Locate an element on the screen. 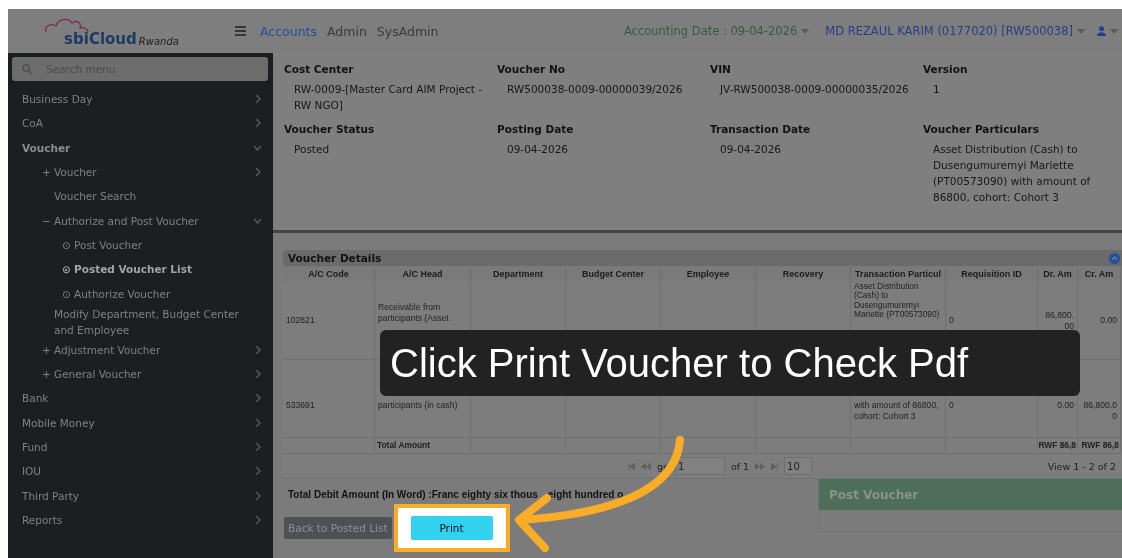 This screenshot has height=558, width=1122. field-value: RW-0009-[Master Card AIM Project - RW NGO] is located at coordinates (388, 97).